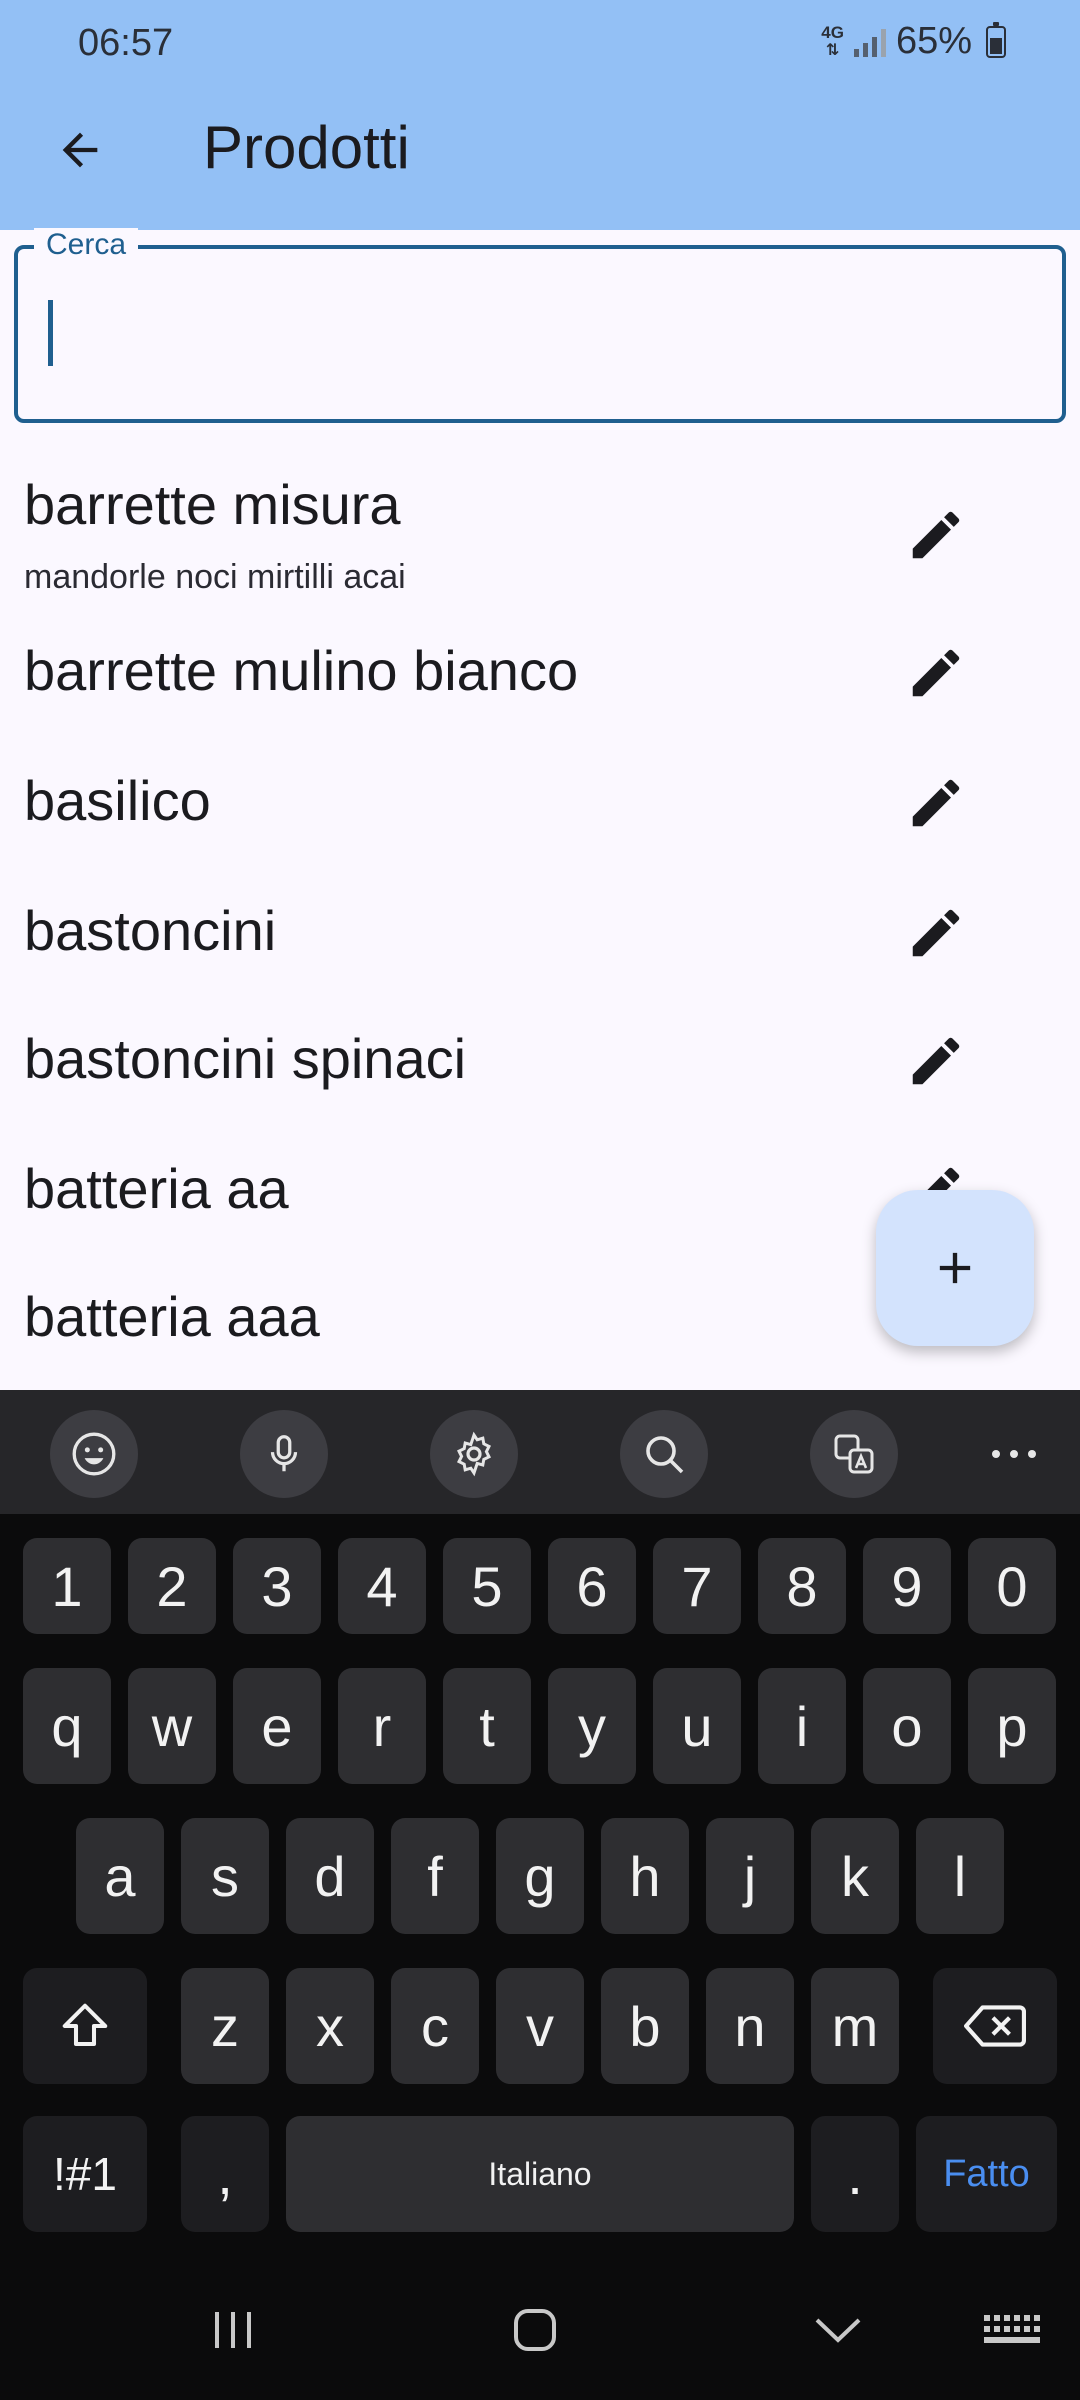 This screenshot has height=2400, width=1080. What do you see at coordinates (645, 2026) in the screenshot?
I see `key-b: b` at bounding box center [645, 2026].